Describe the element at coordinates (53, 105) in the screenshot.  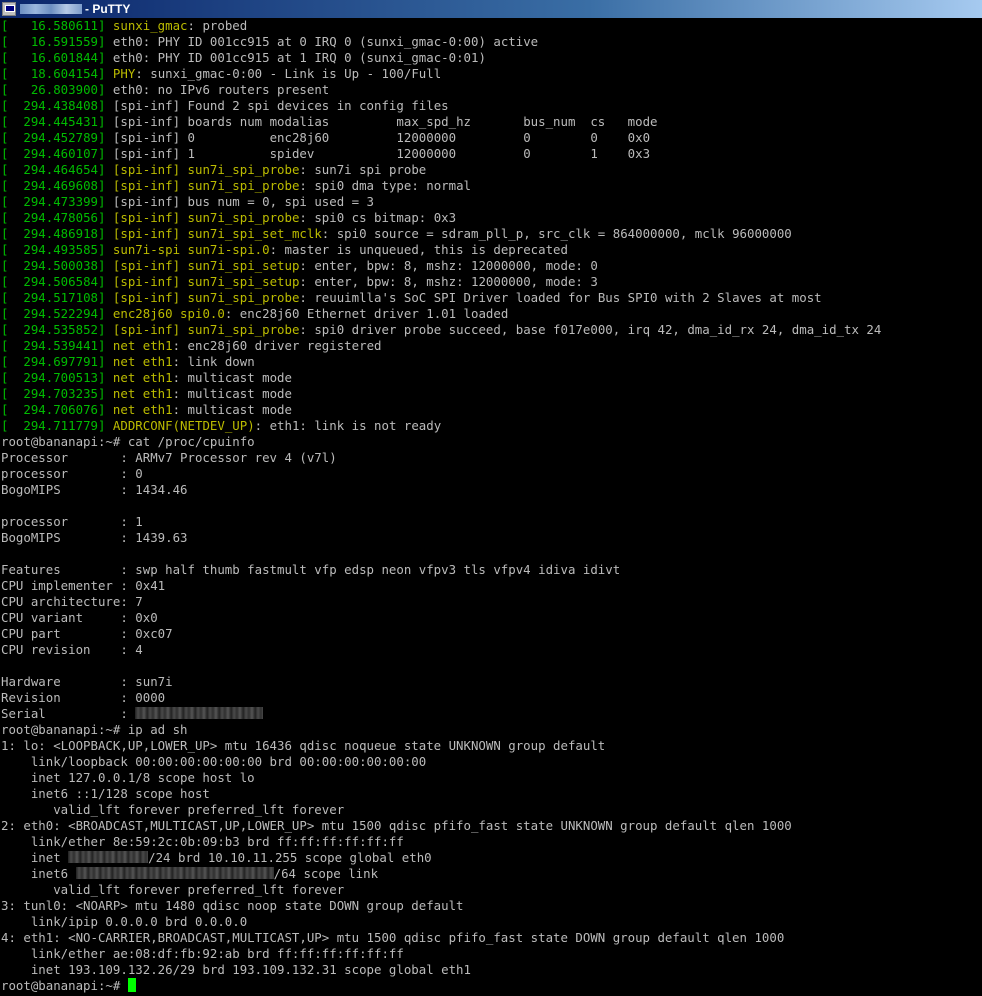
I see `log-timestamp: 294.438408` at that location.